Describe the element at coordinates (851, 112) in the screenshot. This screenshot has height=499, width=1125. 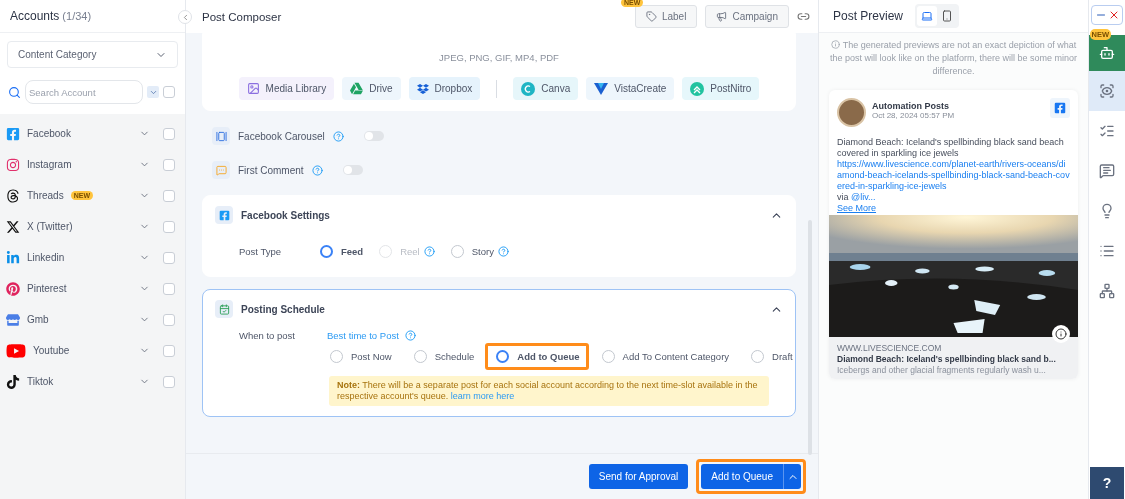
I see `avatar` at that location.